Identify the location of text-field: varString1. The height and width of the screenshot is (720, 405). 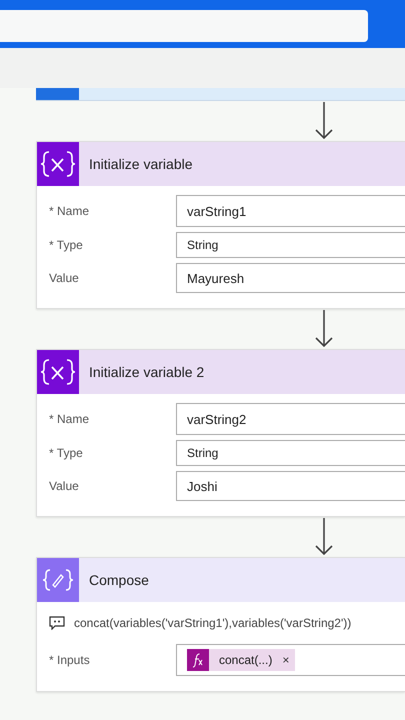
(290, 211).